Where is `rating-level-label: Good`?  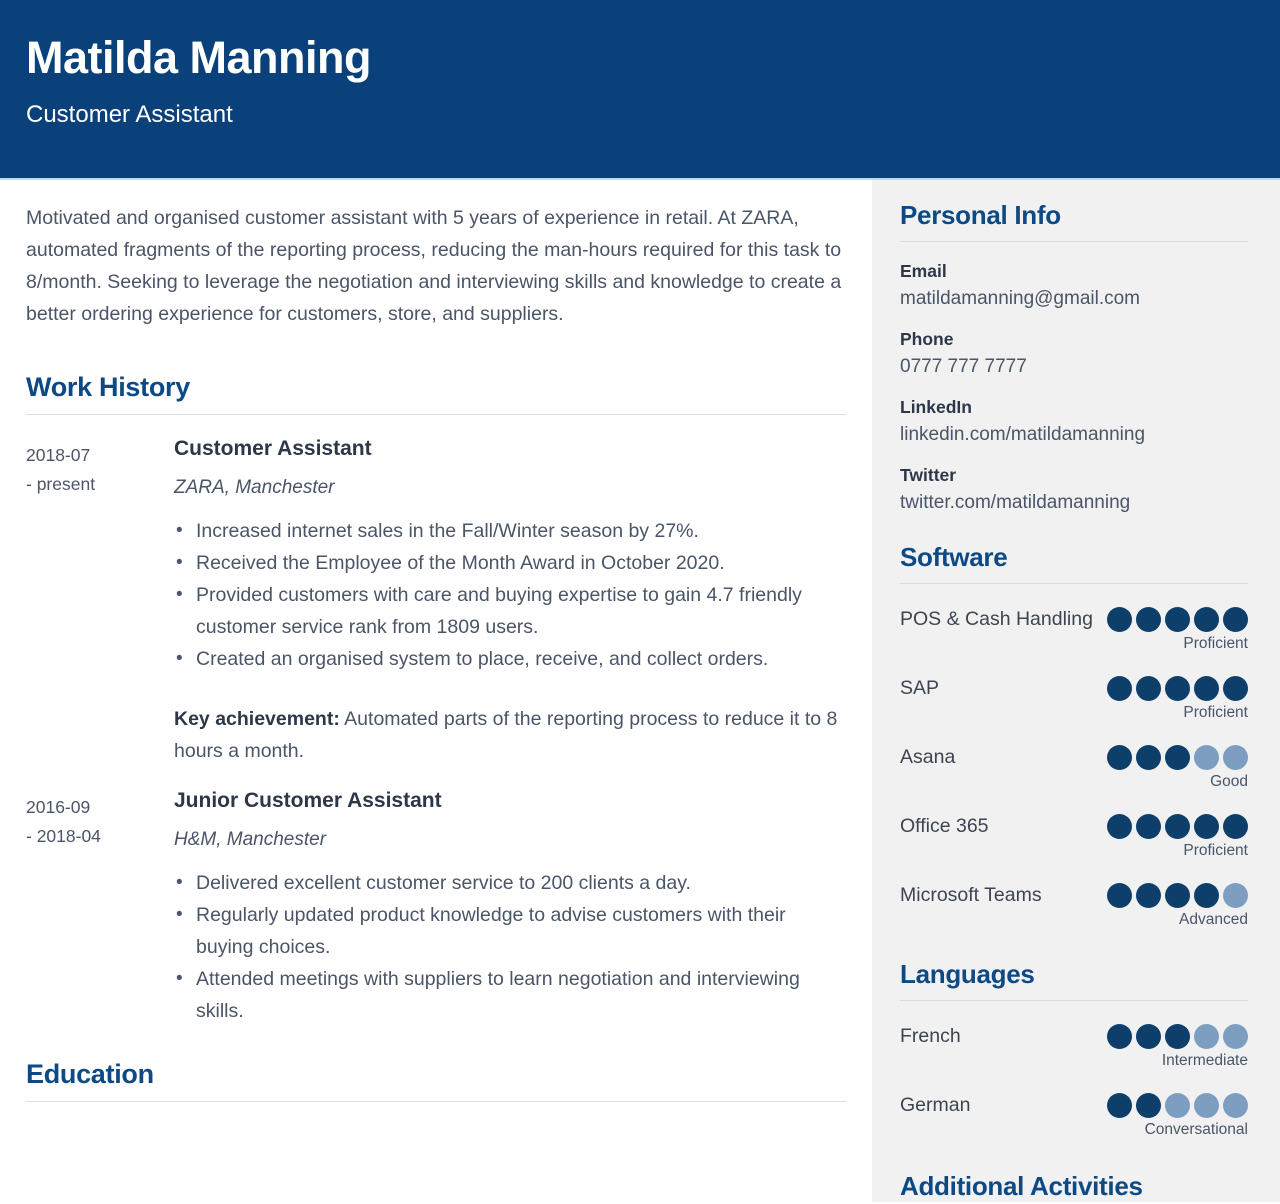 rating-level-label: Good is located at coordinates (1229, 781).